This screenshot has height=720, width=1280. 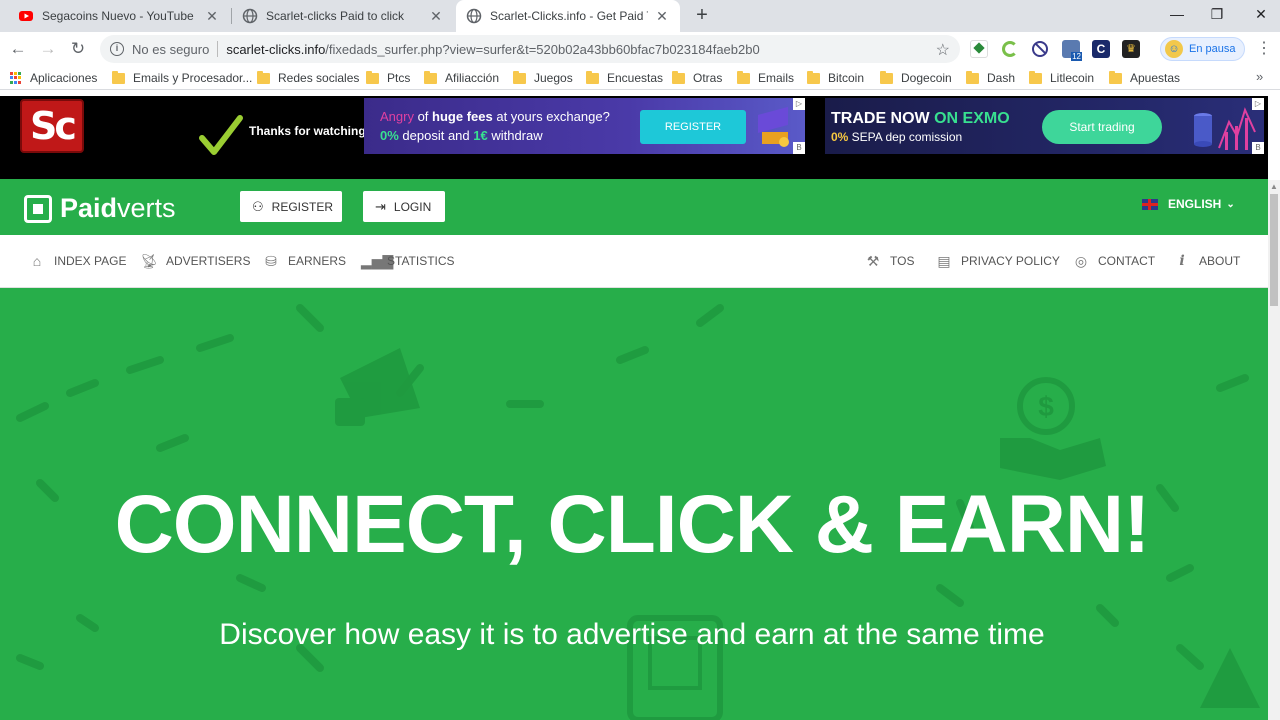 I want to click on bookmark-label: Otras, so click(x=708, y=78).